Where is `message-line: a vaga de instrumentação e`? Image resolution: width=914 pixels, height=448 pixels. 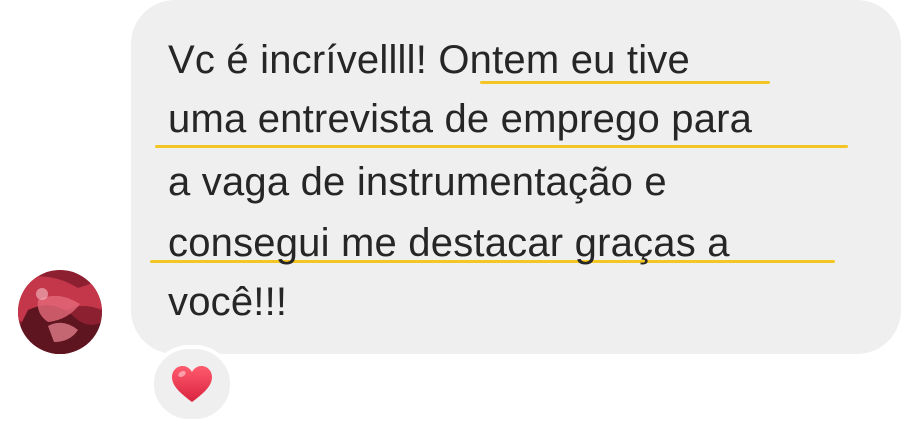
message-line: a vaga de instrumentação e is located at coordinates (417, 182).